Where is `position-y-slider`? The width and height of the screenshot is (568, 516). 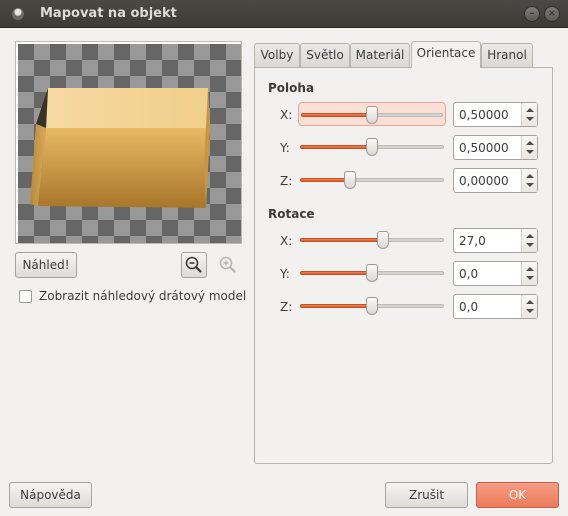
position-y-slider is located at coordinates (372, 147).